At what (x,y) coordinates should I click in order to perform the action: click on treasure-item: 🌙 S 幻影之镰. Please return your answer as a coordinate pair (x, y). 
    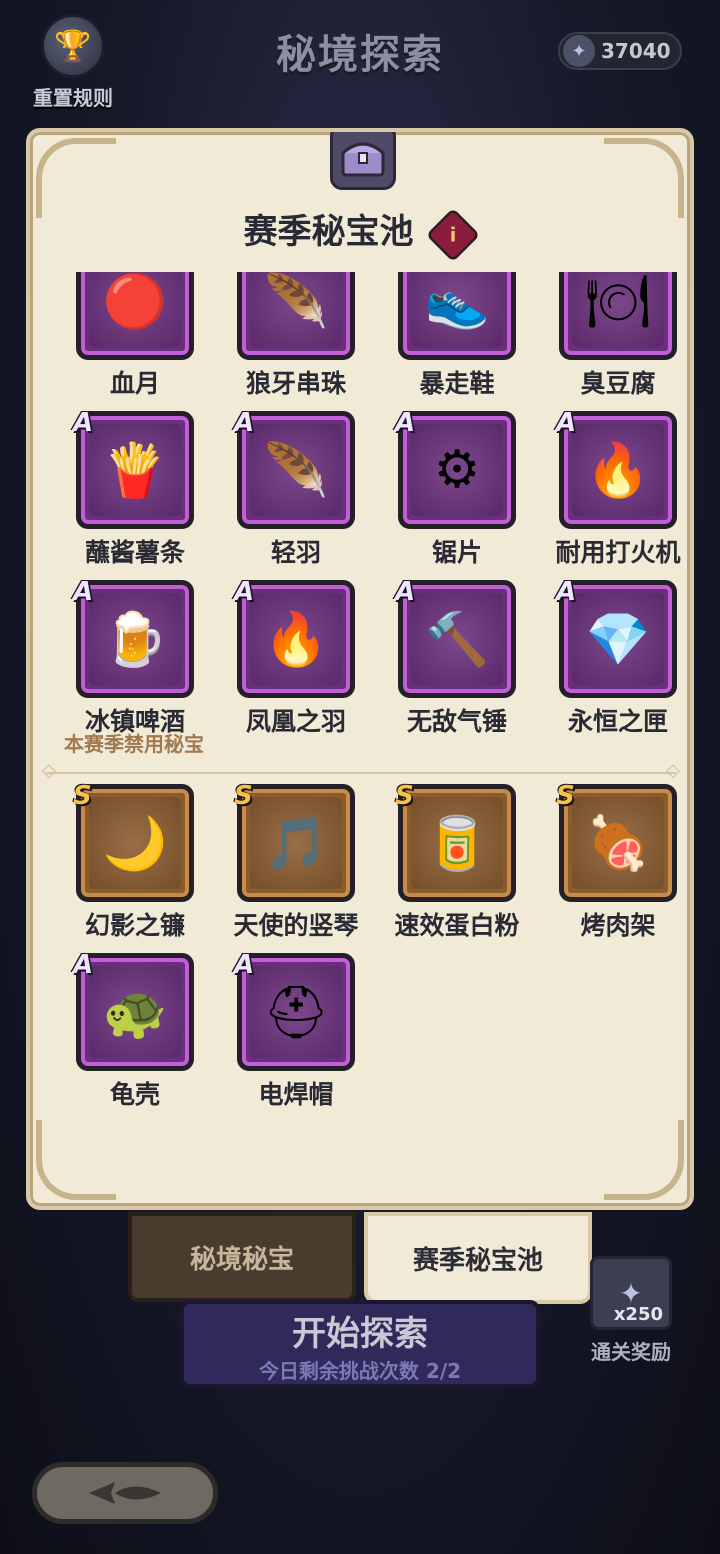
    Looking at the image, I should click on (135, 862).